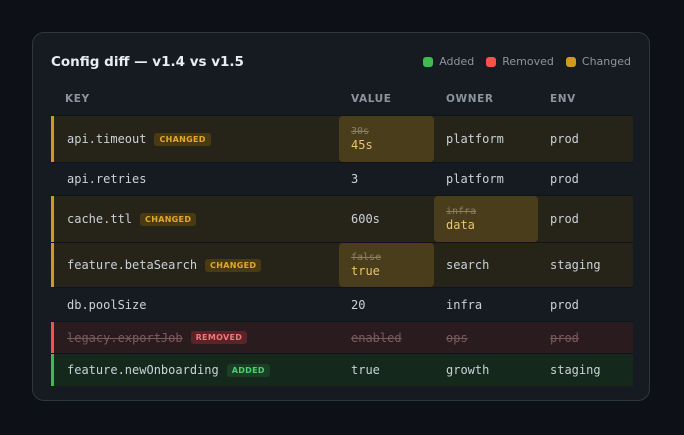  Describe the element at coordinates (386, 139) in the screenshot. I see `value-cell: 30s 45s` at that location.